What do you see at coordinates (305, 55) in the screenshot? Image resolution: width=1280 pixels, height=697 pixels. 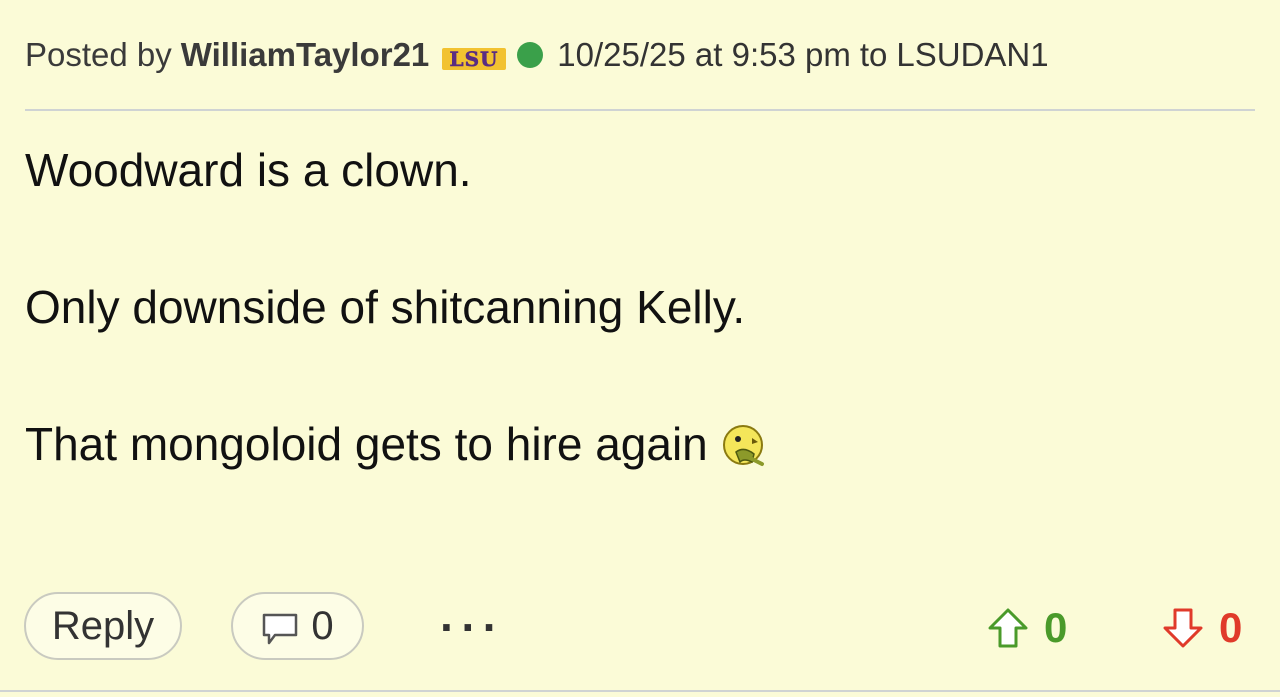 I see `username-link: WilliamTaylor21` at bounding box center [305, 55].